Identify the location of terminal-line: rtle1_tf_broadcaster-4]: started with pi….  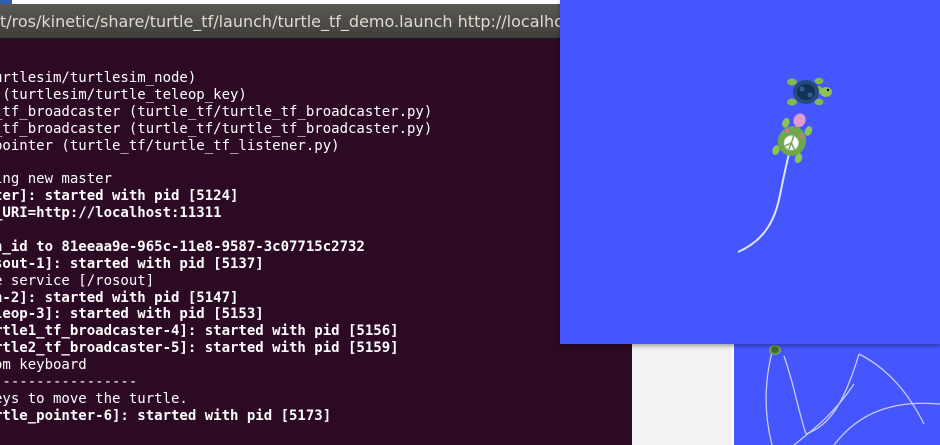
(199, 331).